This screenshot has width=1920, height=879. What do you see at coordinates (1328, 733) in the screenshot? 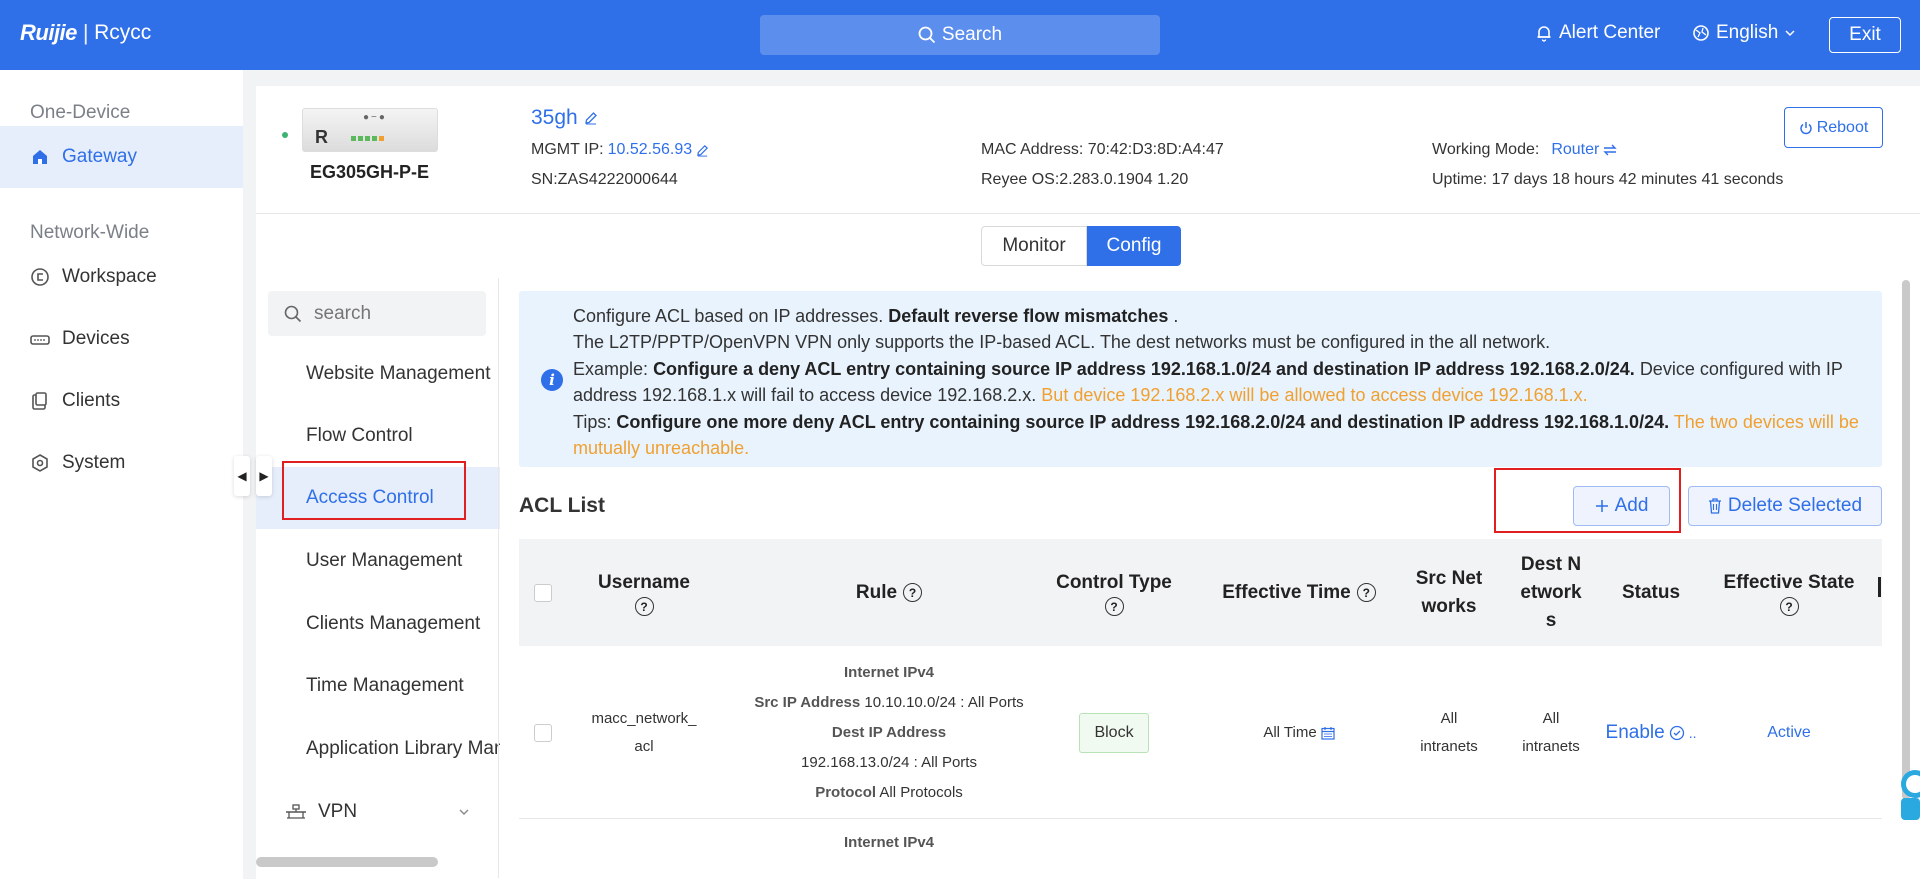
I see `calendar-icon` at bounding box center [1328, 733].